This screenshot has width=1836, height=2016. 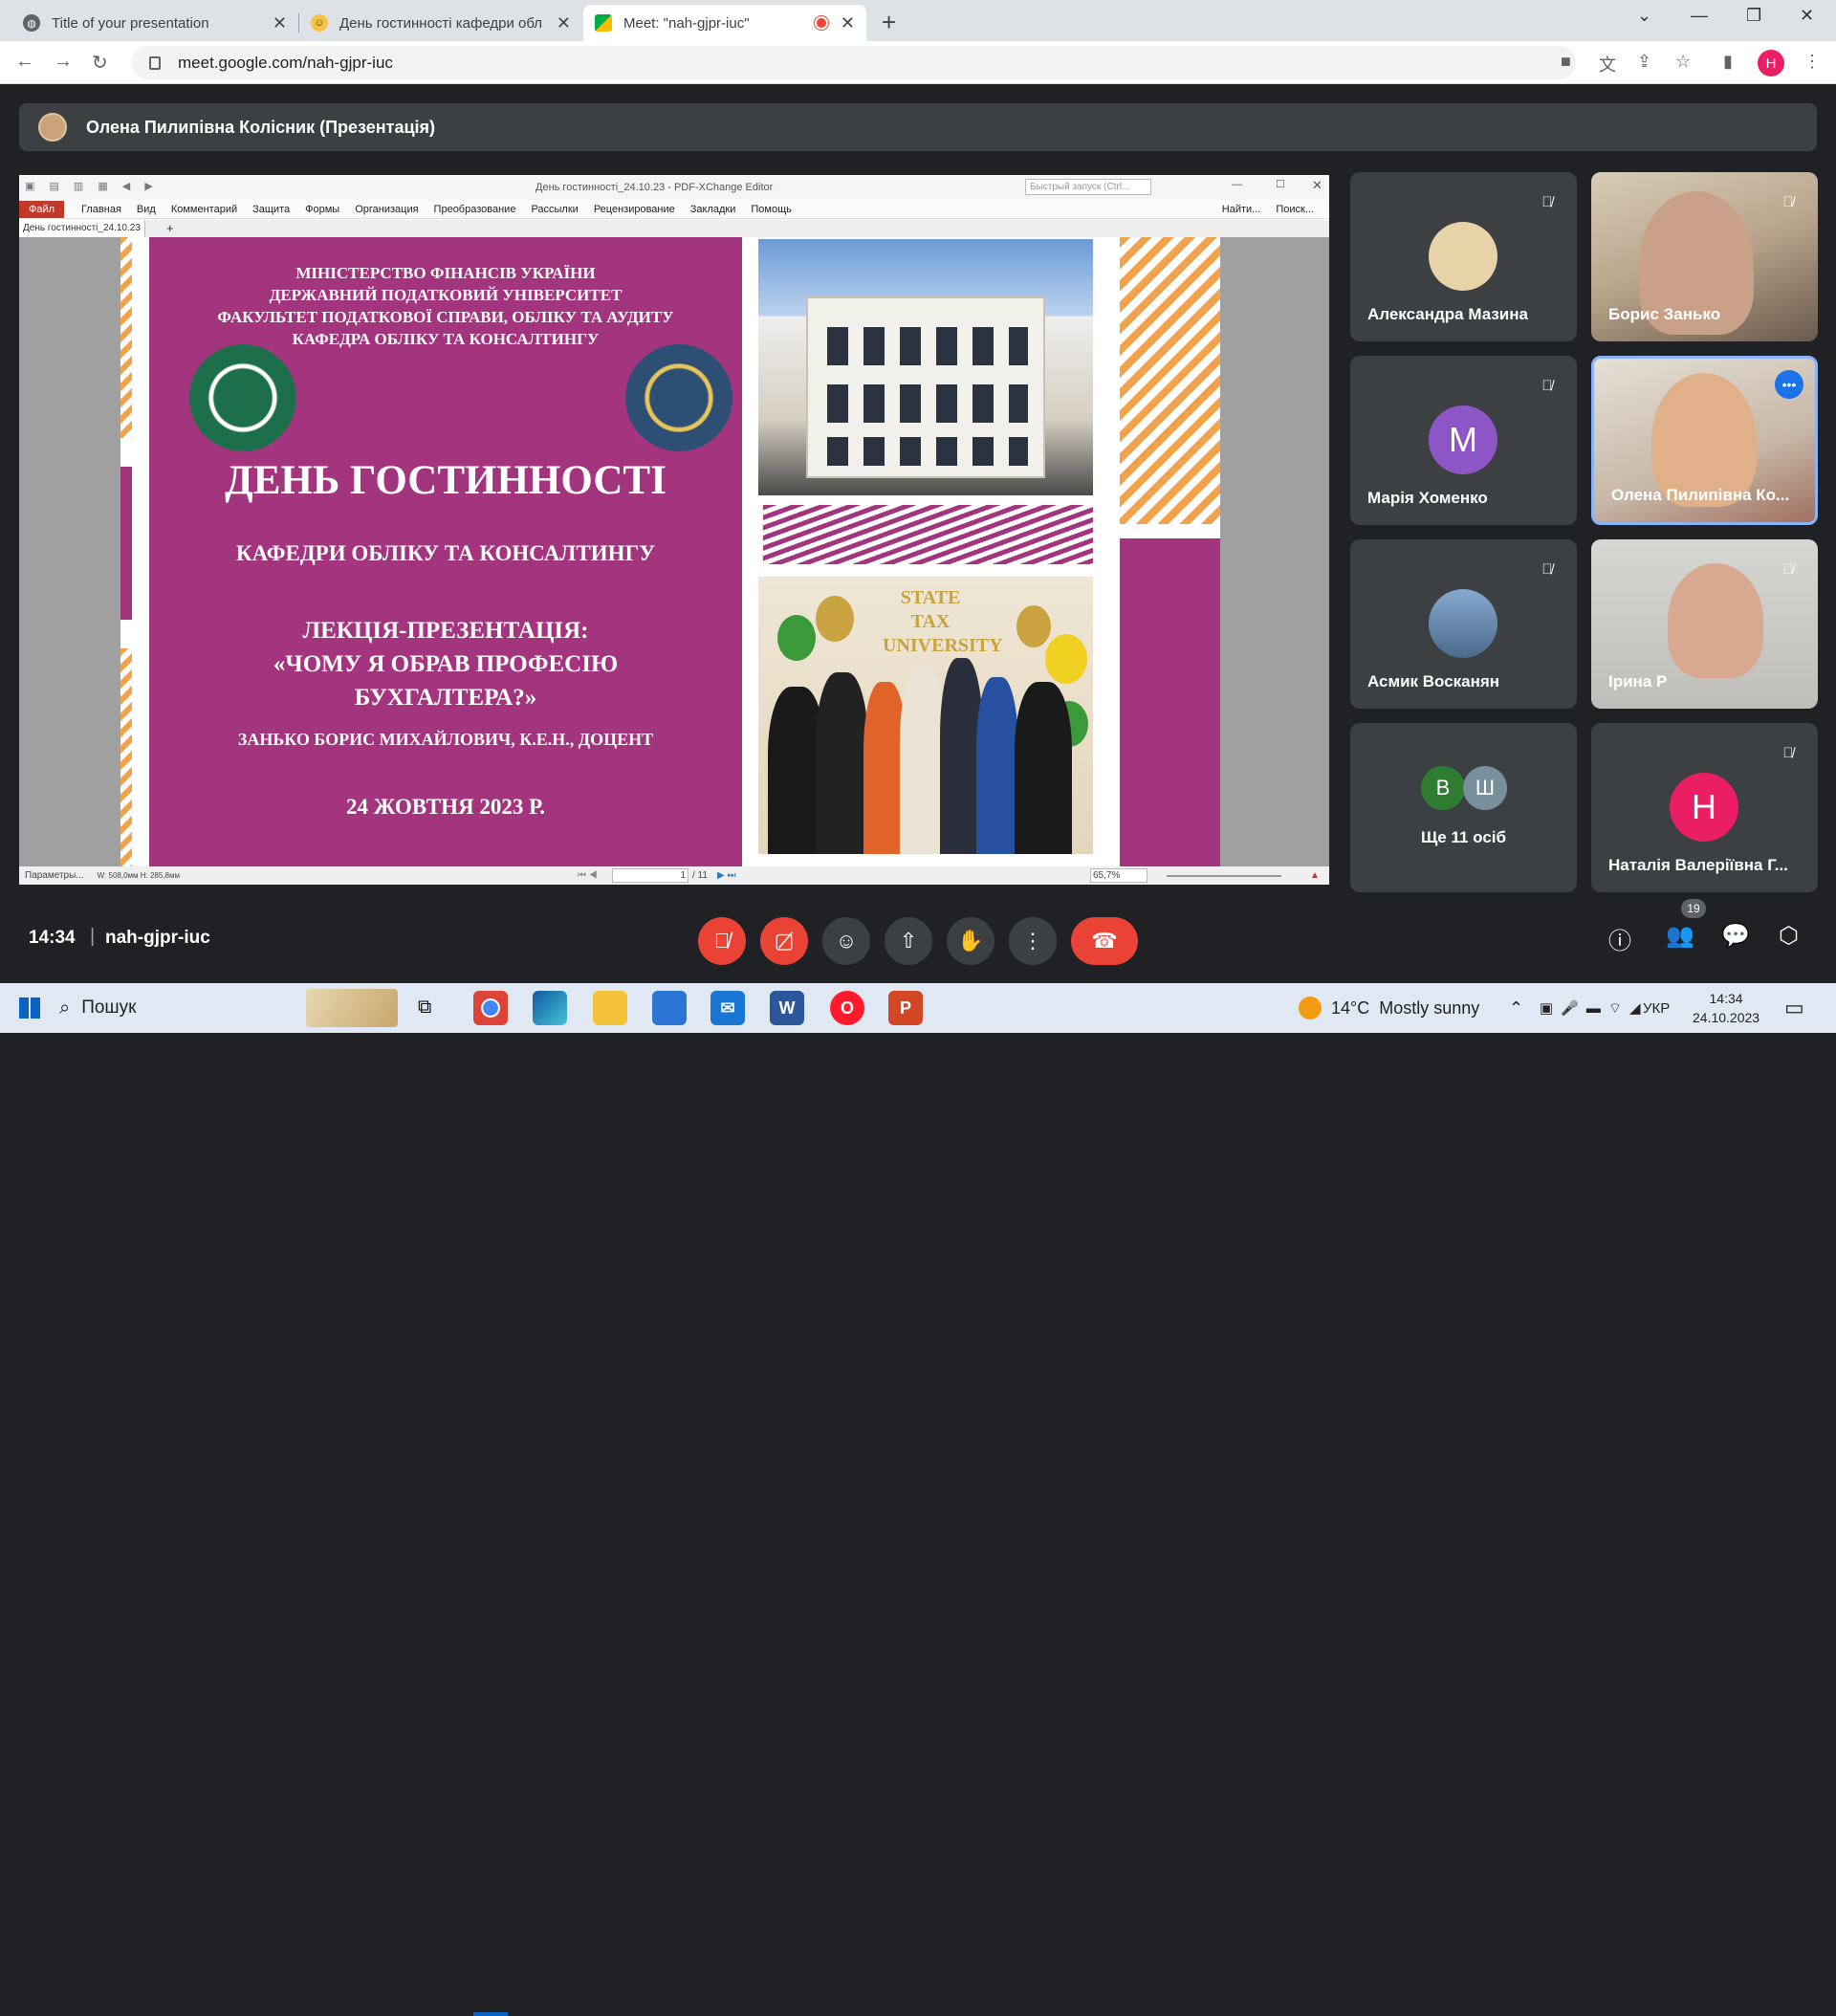 I want to click on people-icon: 👥, so click(x=1680, y=936).